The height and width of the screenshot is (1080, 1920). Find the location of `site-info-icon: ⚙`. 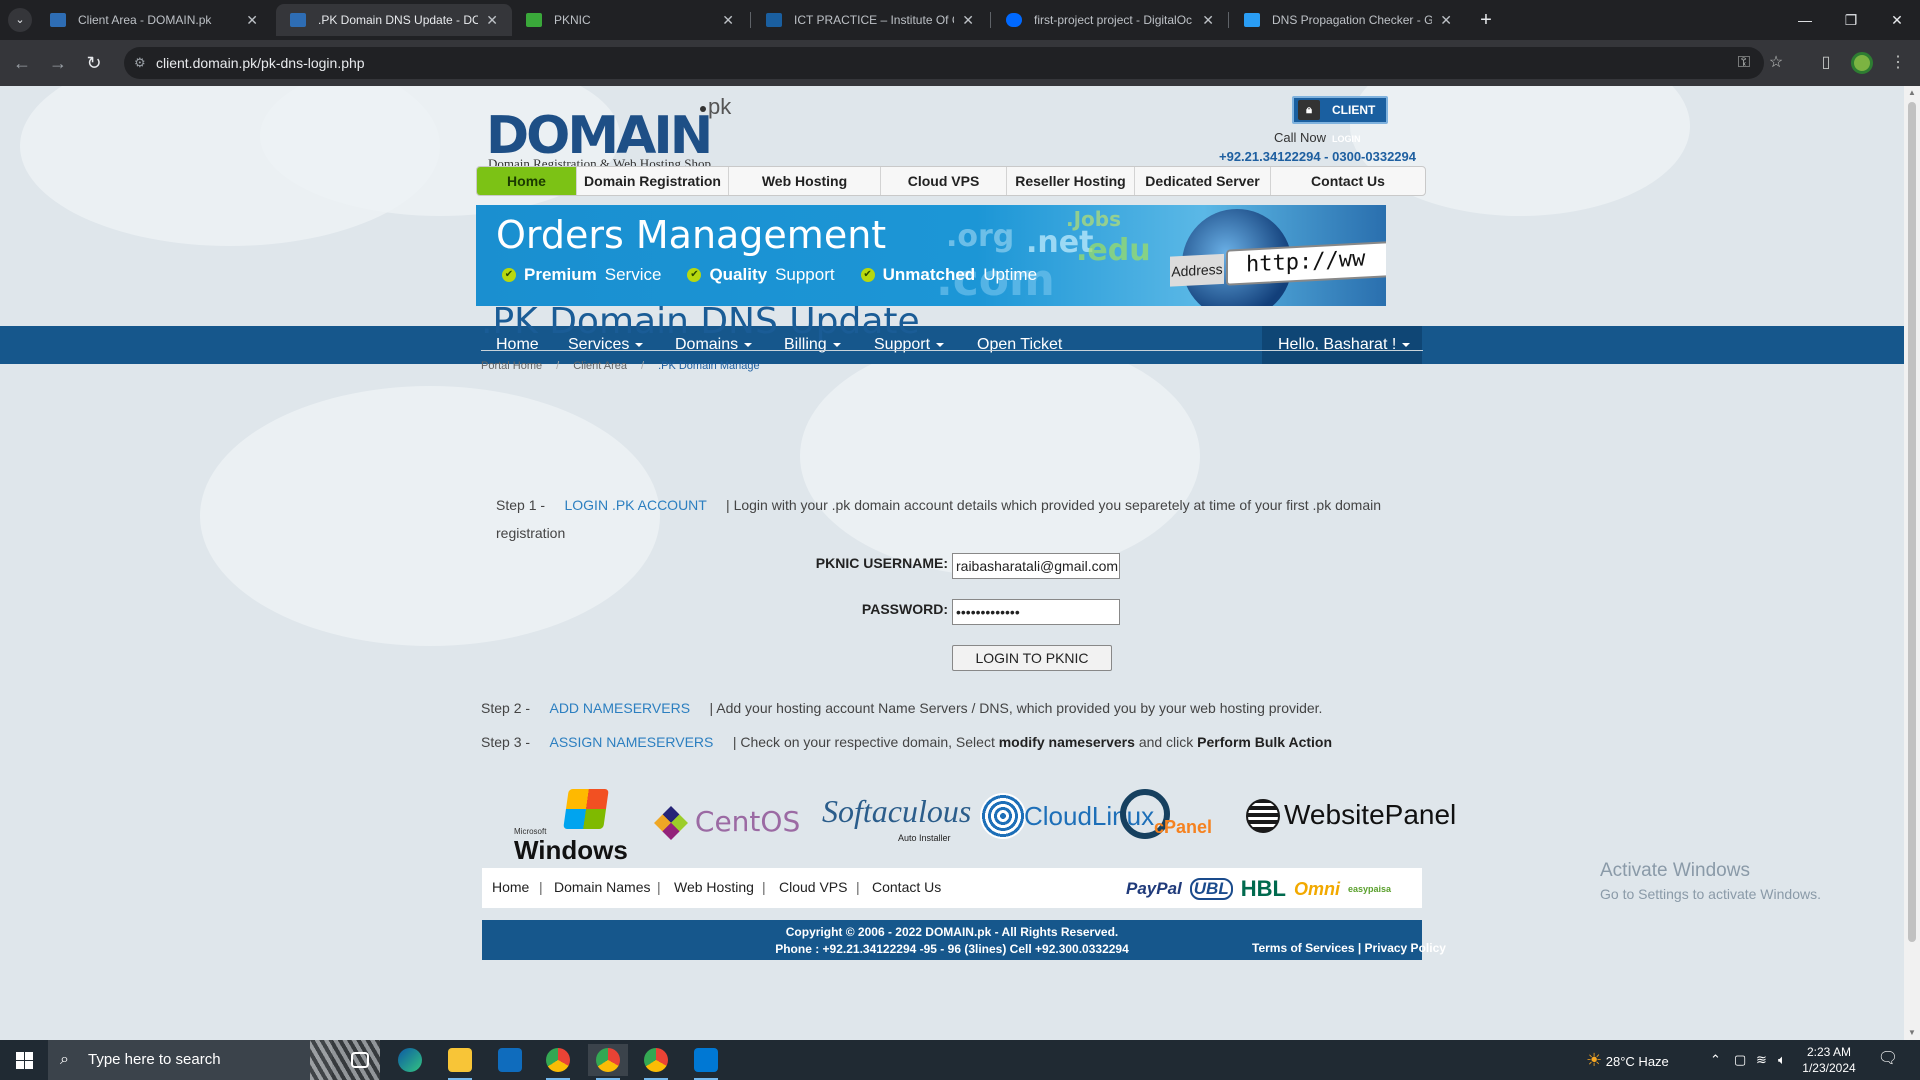

site-info-icon: ⚙ is located at coordinates (140, 63).